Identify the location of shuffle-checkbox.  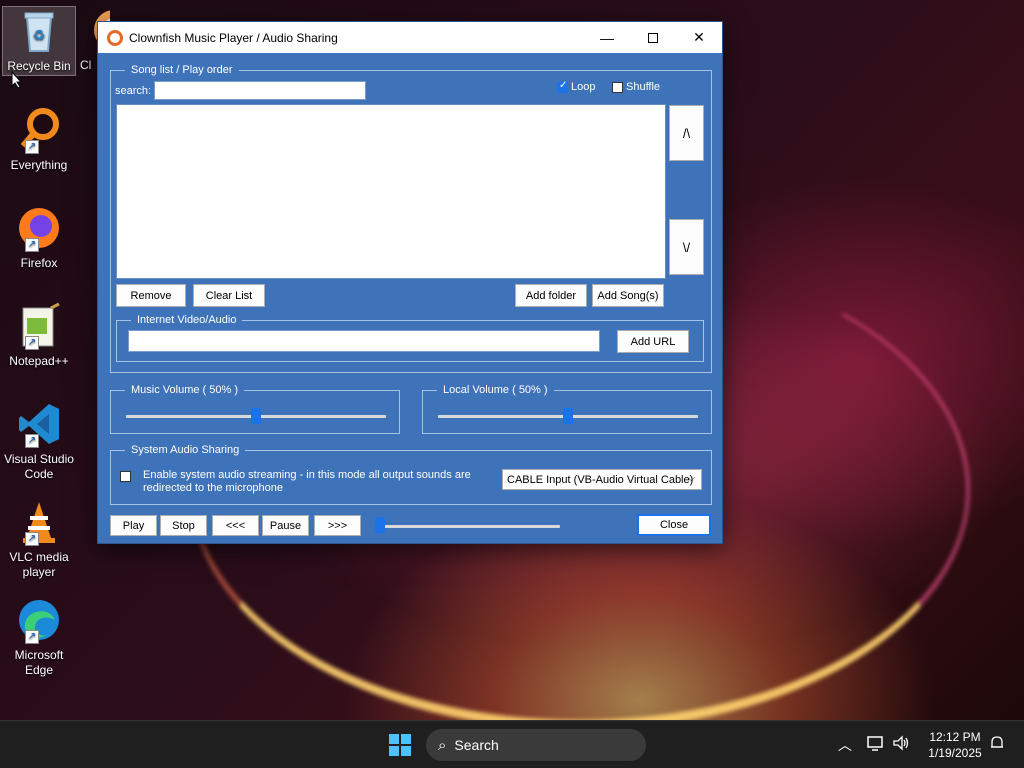
(617, 87).